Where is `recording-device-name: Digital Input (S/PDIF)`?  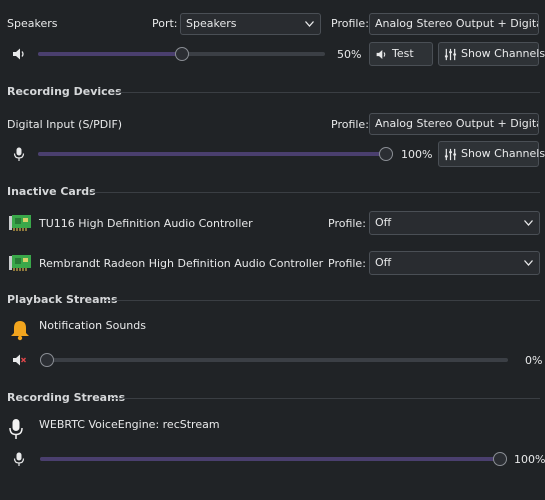 recording-device-name: Digital Input (S/PDIF) is located at coordinates (65, 124).